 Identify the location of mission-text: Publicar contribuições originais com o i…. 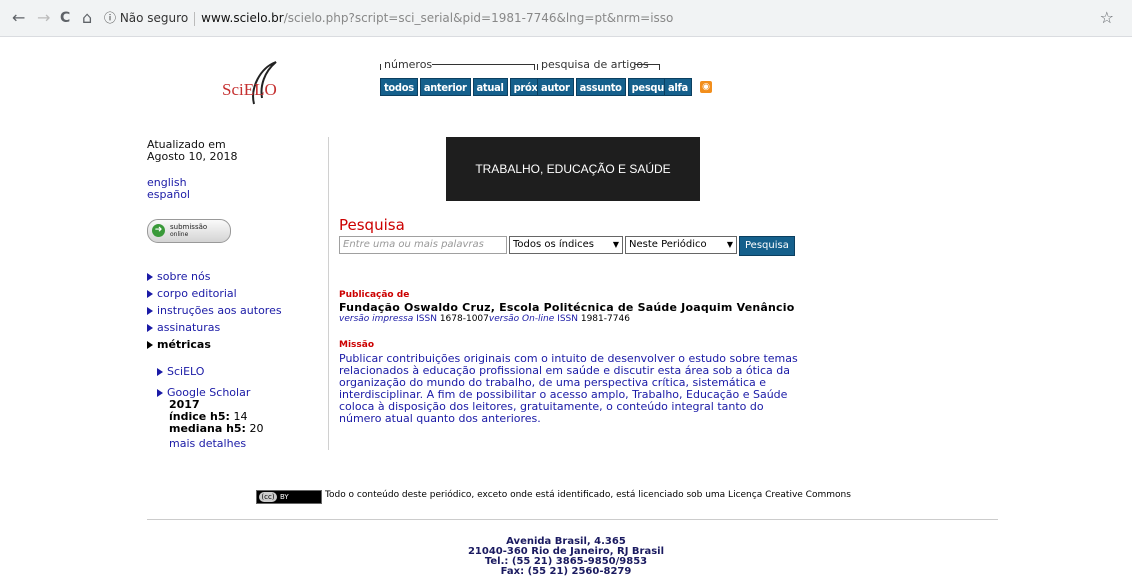
(568, 388).